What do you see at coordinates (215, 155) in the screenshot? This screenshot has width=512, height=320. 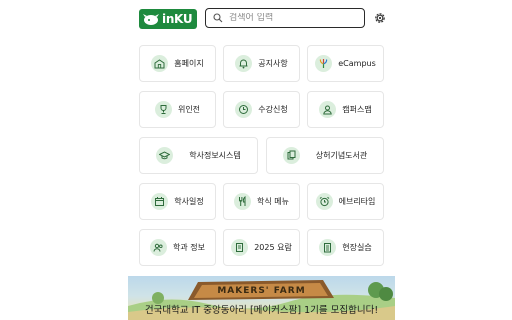 I see `tile-label: 학사정보시스템` at bounding box center [215, 155].